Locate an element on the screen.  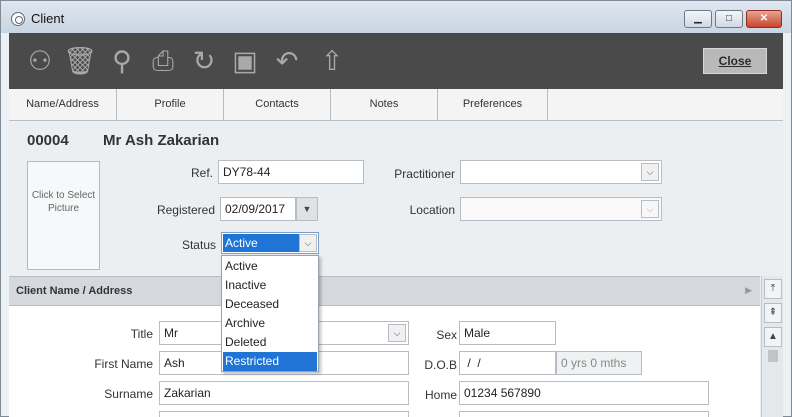
home-label: Home is located at coordinates (440, 395).